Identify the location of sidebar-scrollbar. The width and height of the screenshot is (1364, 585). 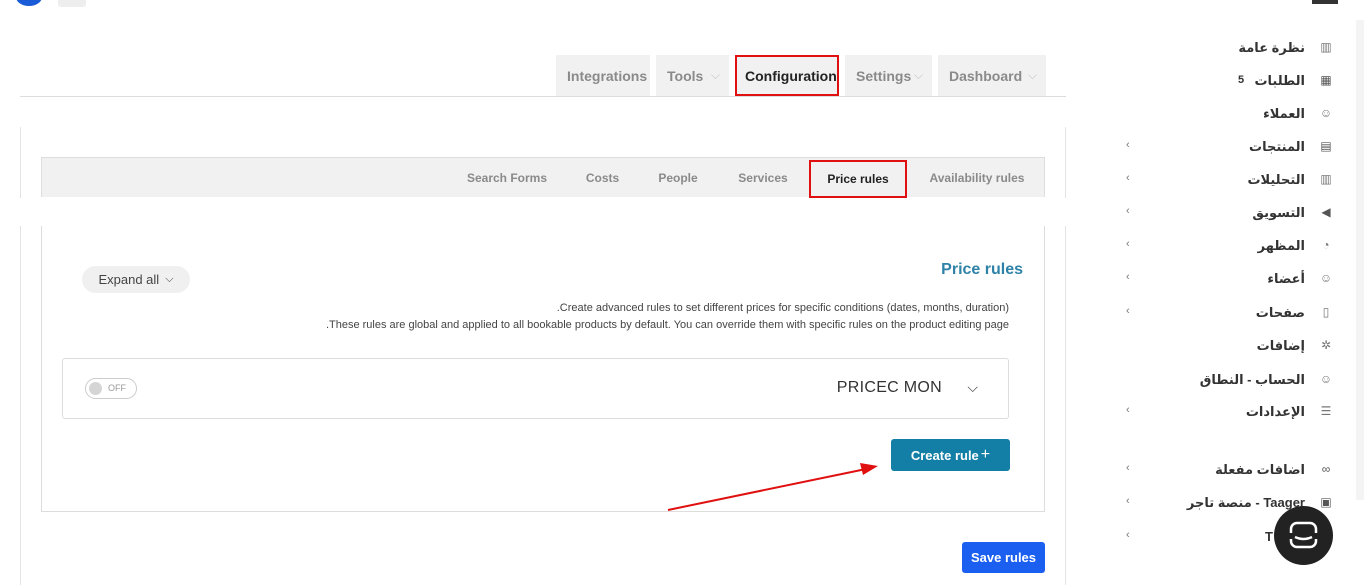
(1360, 260).